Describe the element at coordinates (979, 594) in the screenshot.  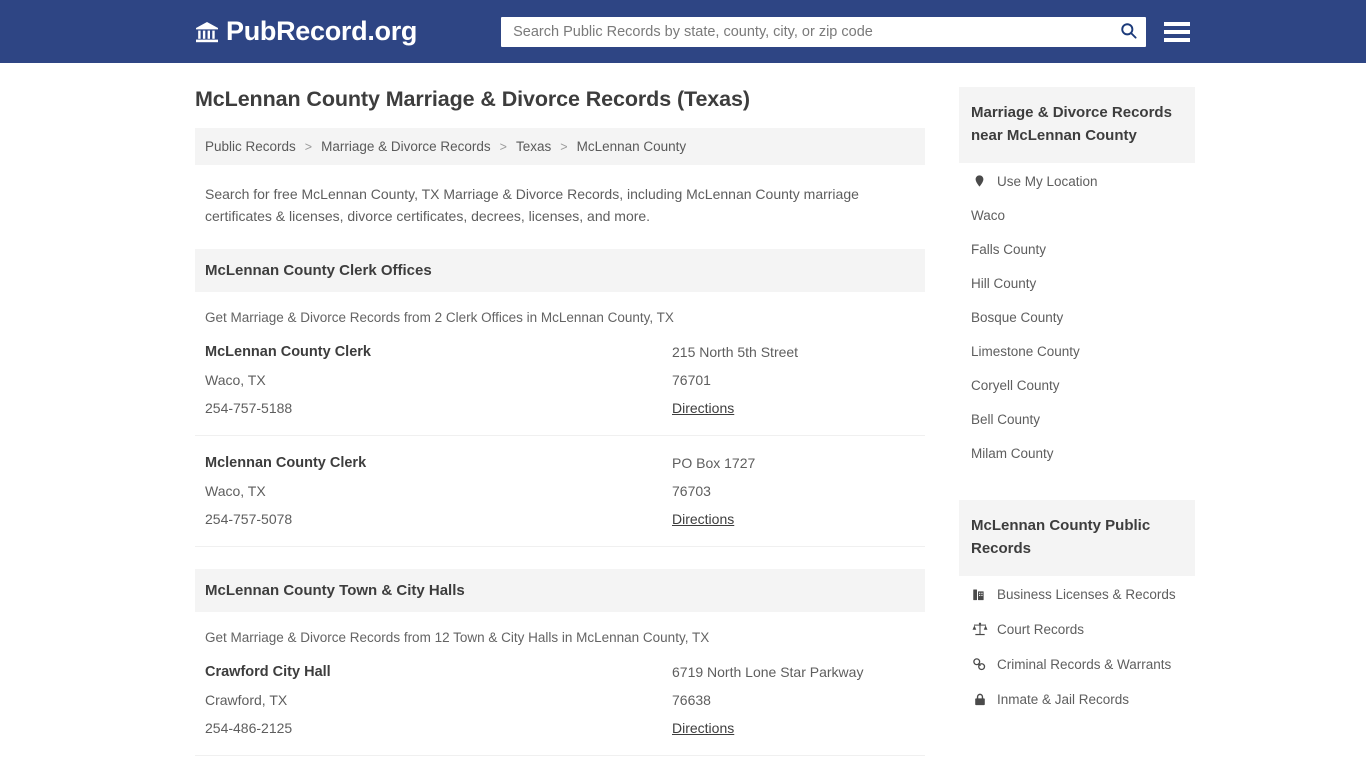
I see `business-building-icon` at that location.